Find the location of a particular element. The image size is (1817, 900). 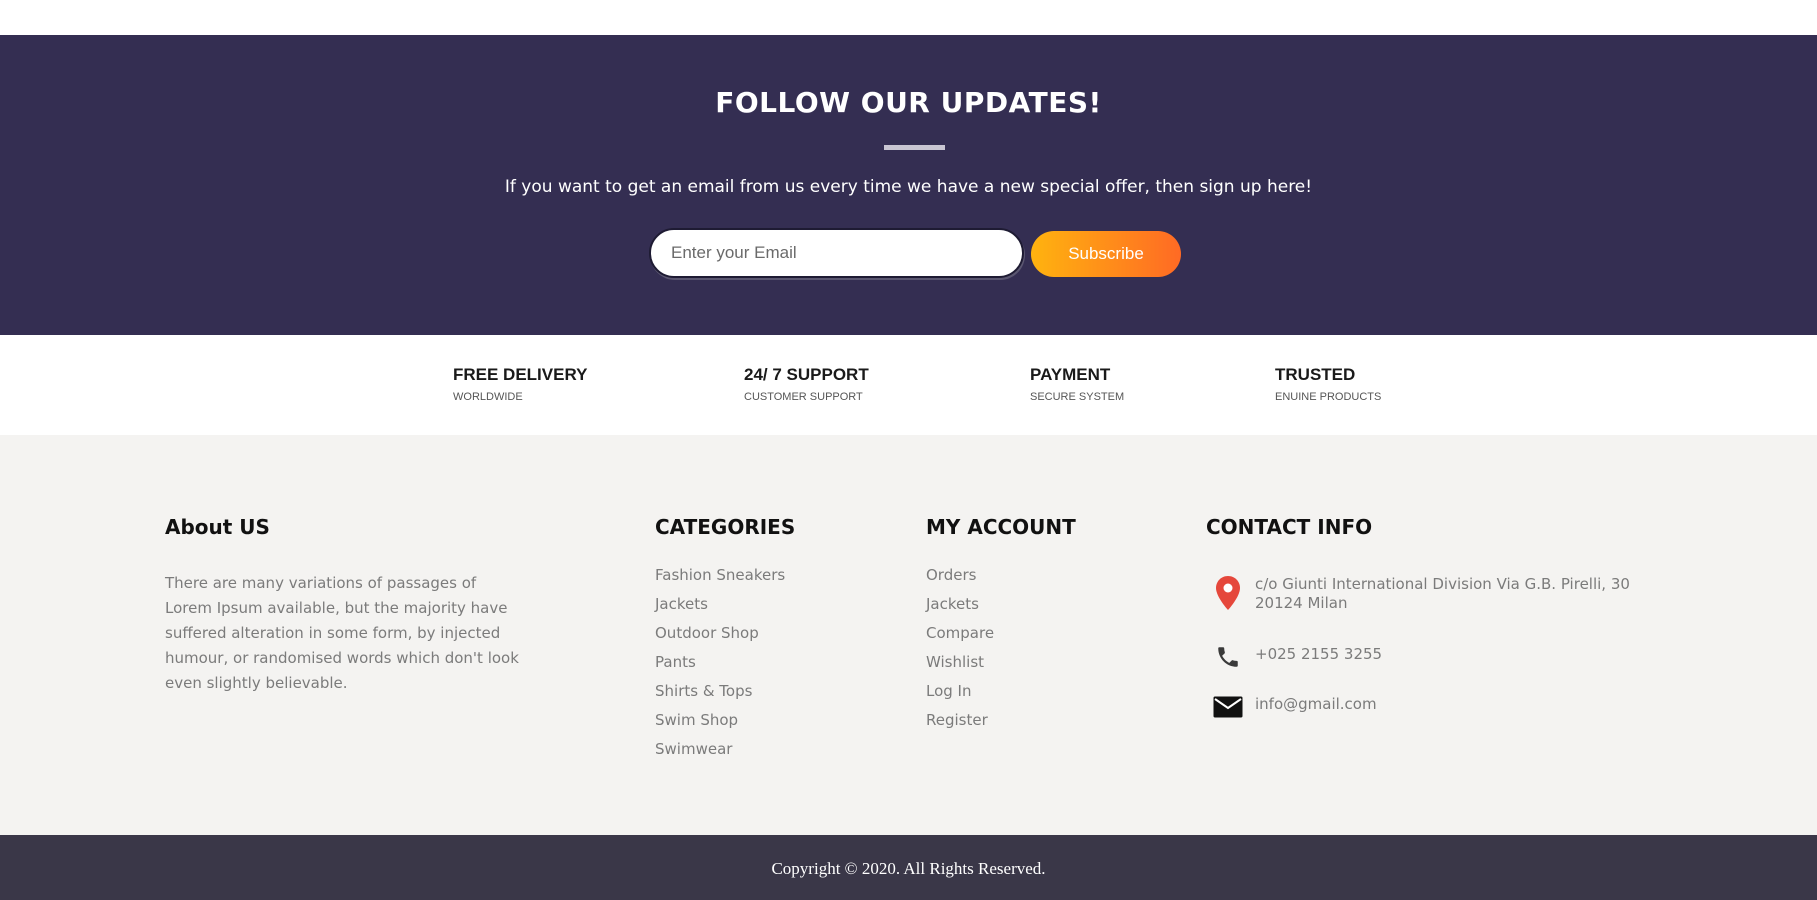

feature-subtitle: WORLDWIDE is located at coordinates (488, 397).